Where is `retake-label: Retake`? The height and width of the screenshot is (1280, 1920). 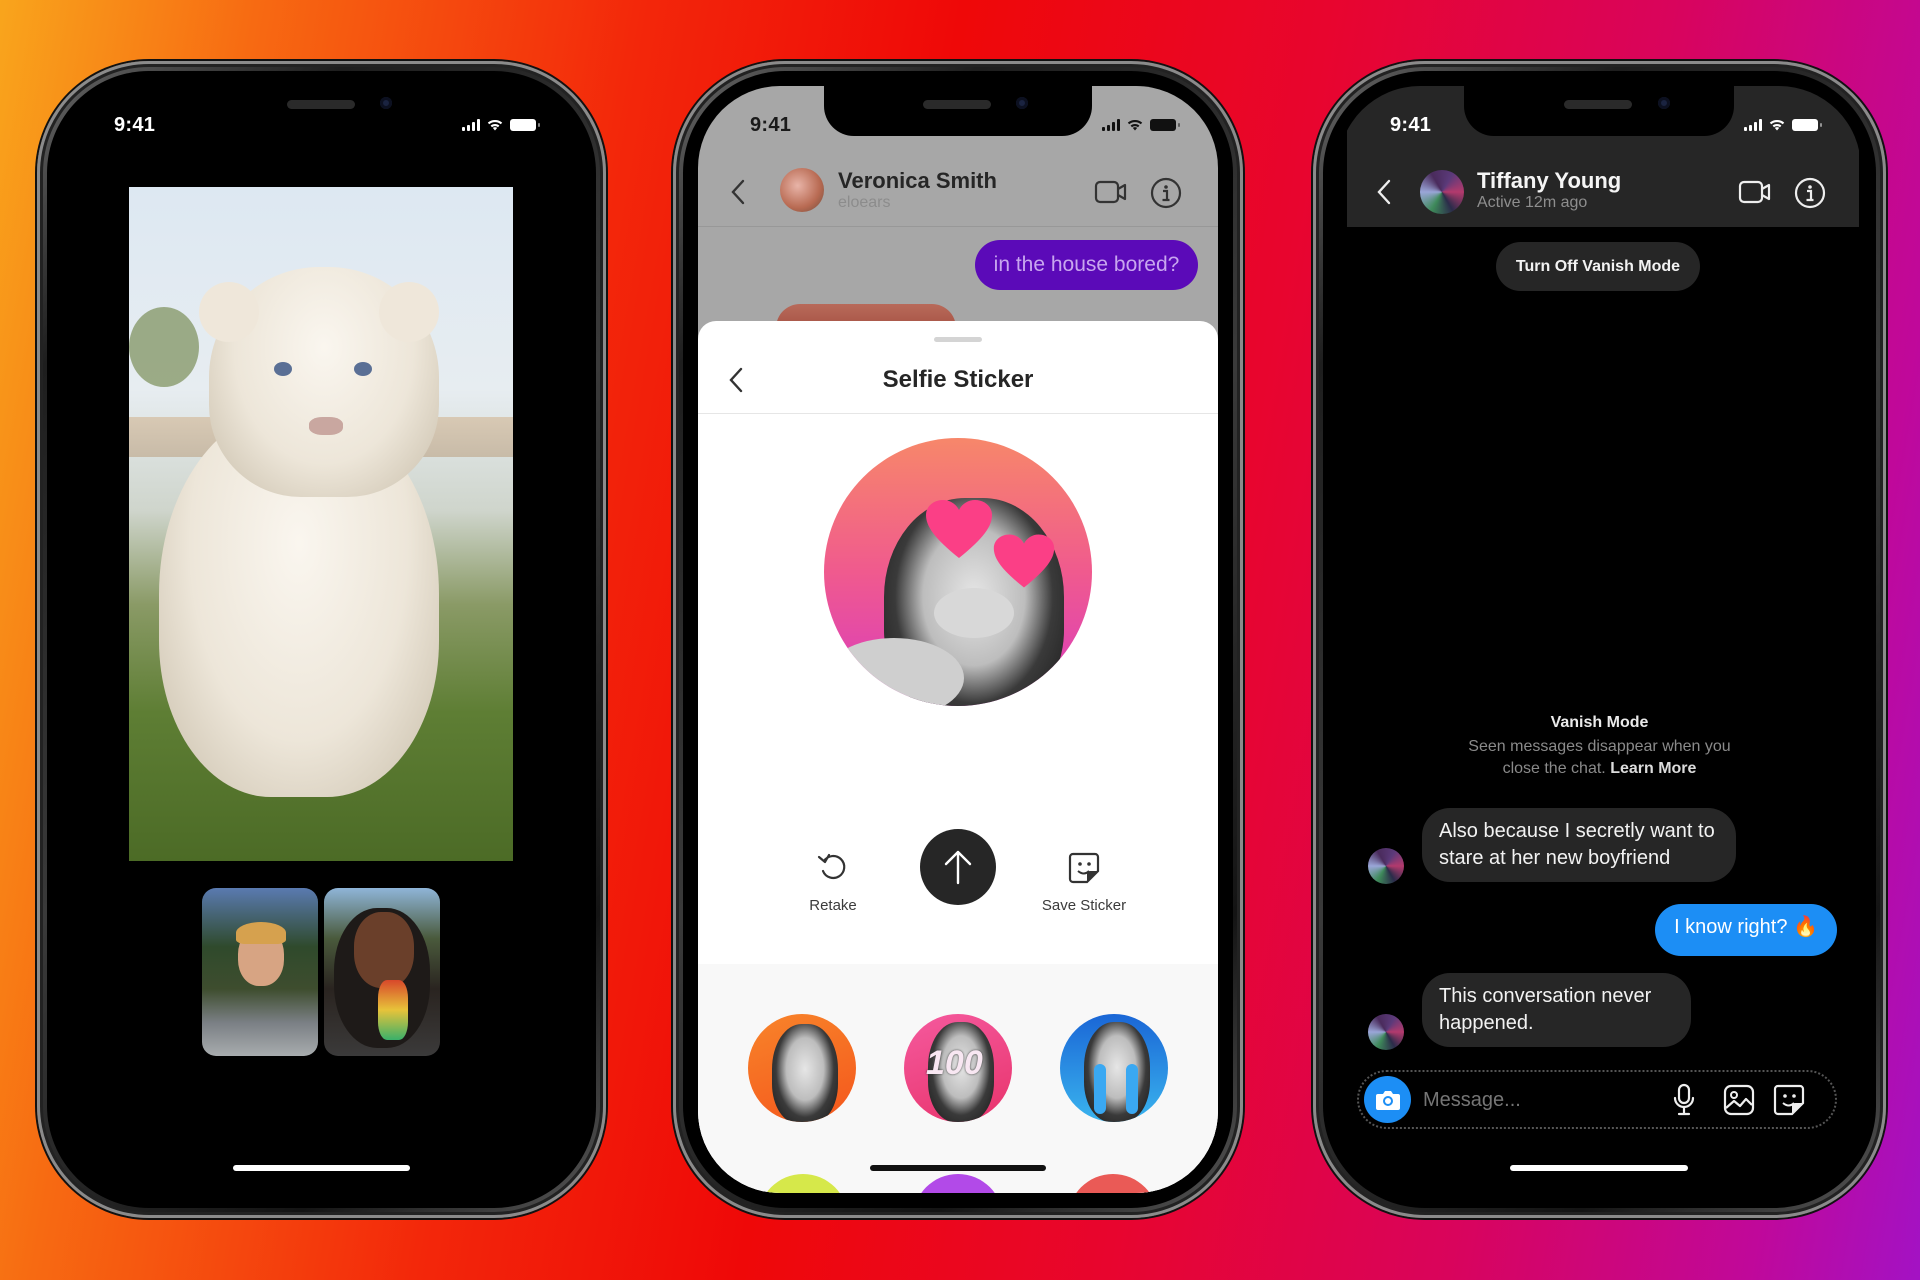
retake-label: Retake is located at coordinates (833, 905).